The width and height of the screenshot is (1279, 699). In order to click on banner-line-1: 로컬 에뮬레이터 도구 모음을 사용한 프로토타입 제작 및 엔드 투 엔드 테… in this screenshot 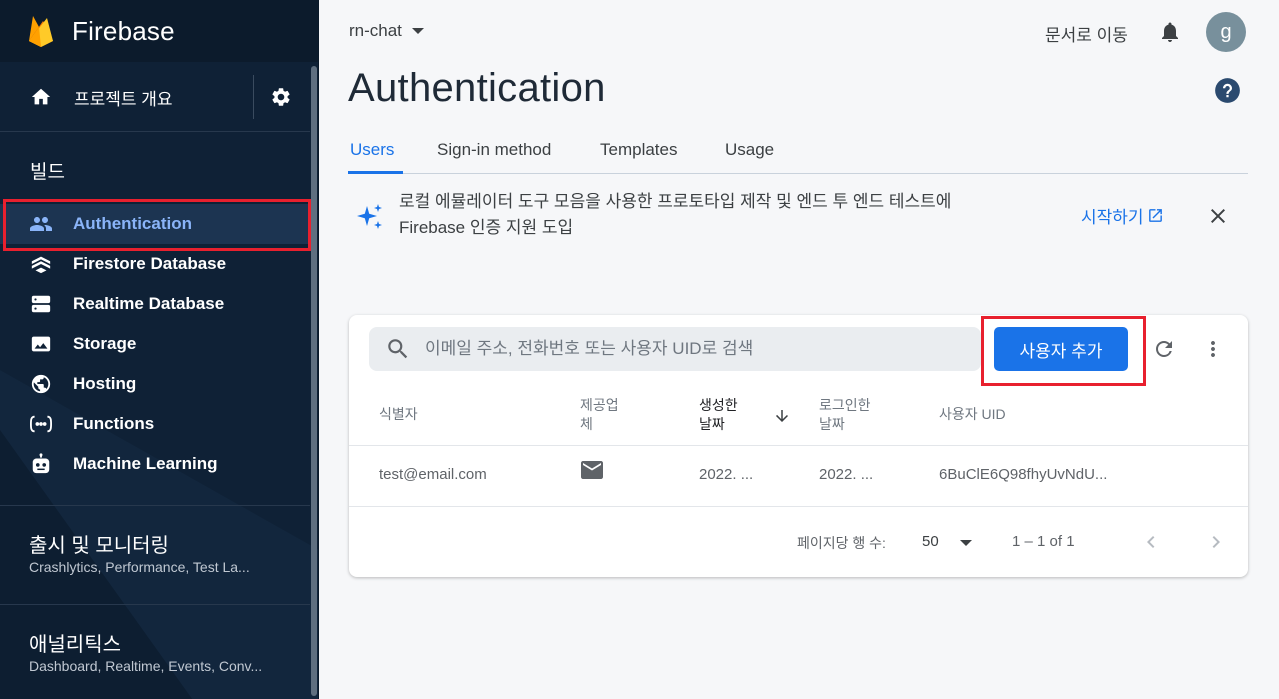, I will do `click(675, 201)`.